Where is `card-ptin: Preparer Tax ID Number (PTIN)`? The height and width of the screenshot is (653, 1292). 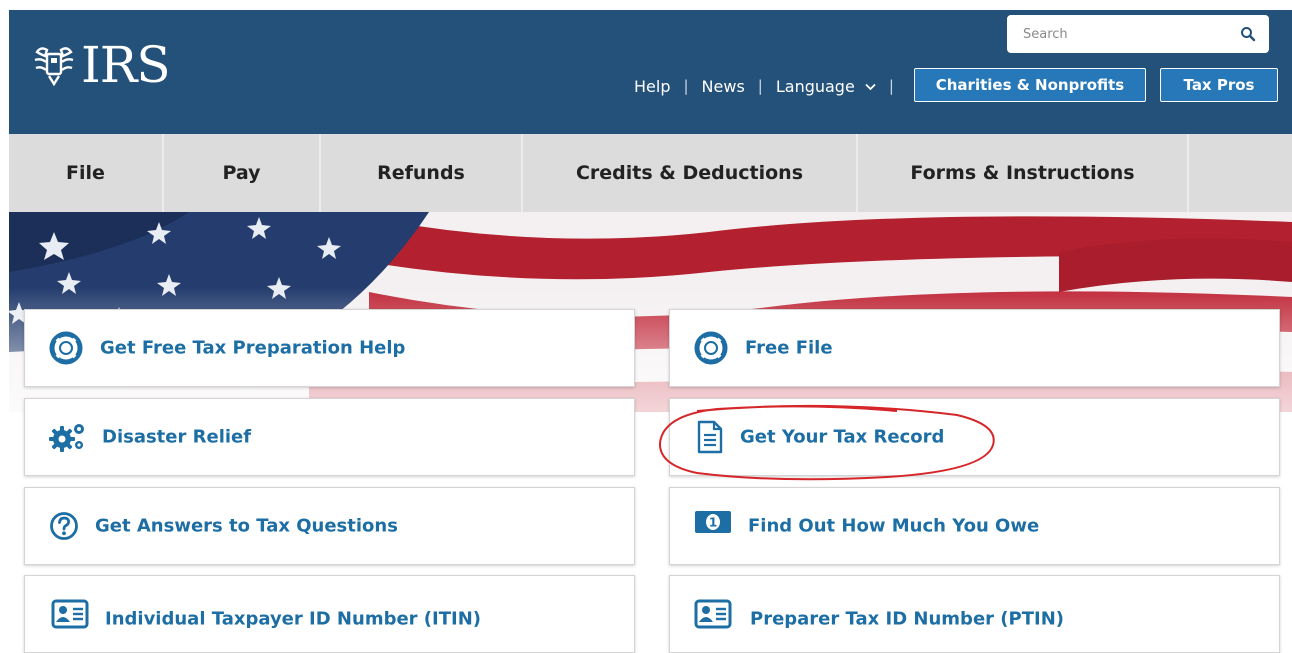 card-ptin: Preparer Tax ID Number (PTIN) is located at coordinates (974, 614).